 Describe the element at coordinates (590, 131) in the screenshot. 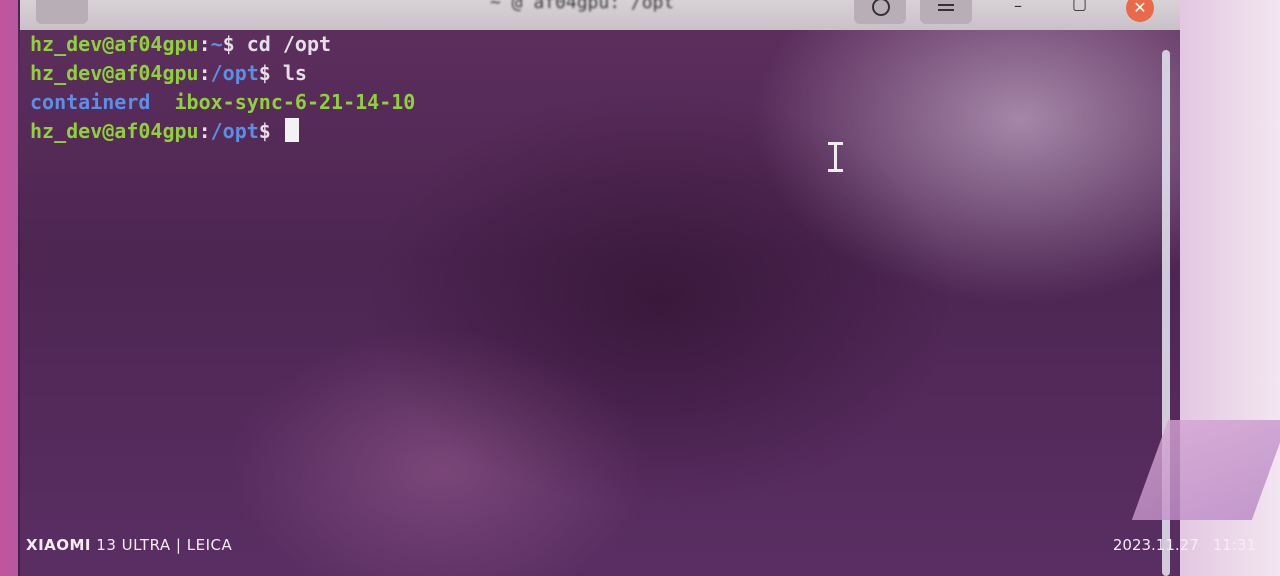

I see `terminal-line: hz_dev@af04gpu:/opt$` at that location.